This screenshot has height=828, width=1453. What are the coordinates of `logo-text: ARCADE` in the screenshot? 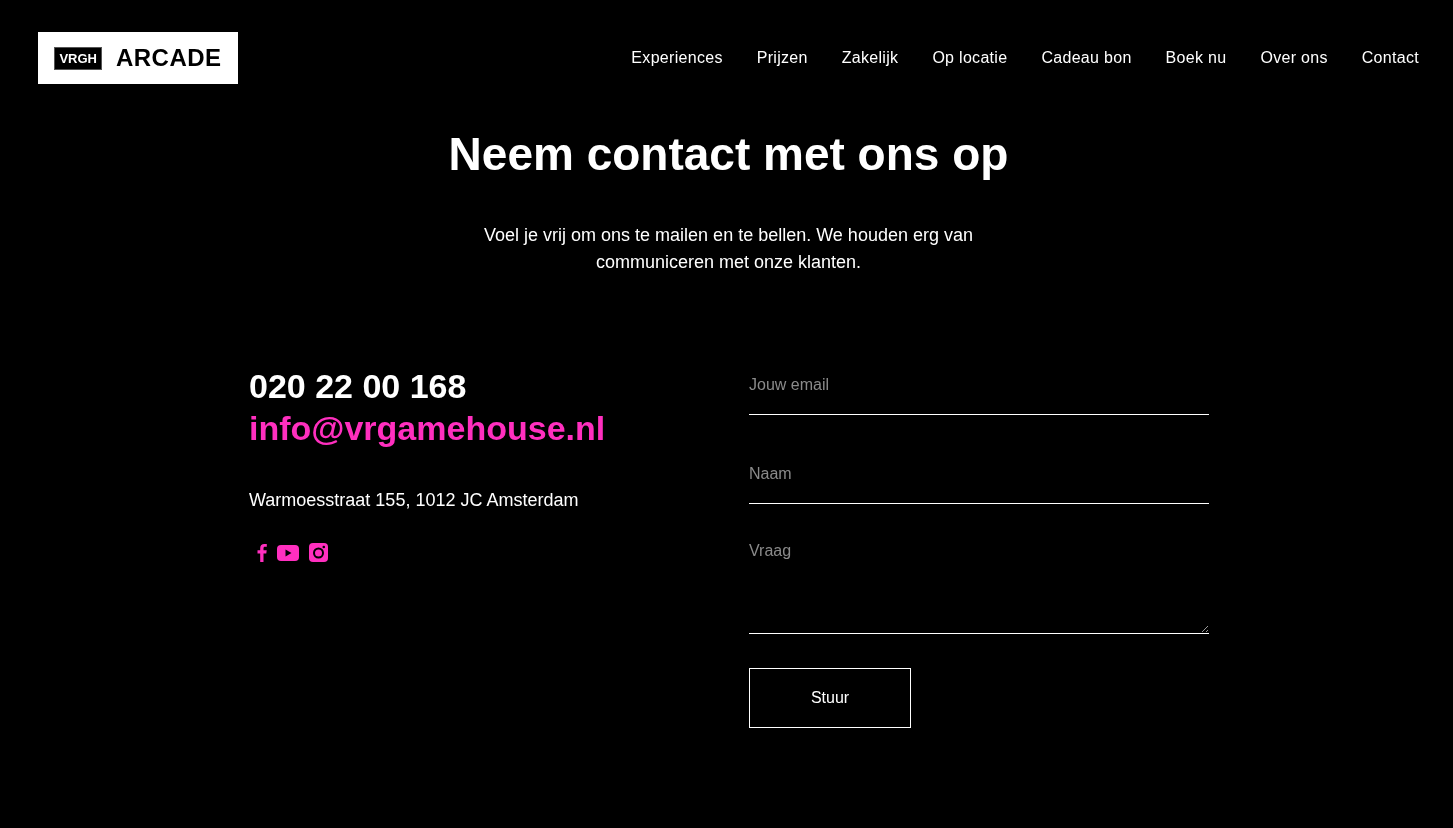 It's located at (168, 58).